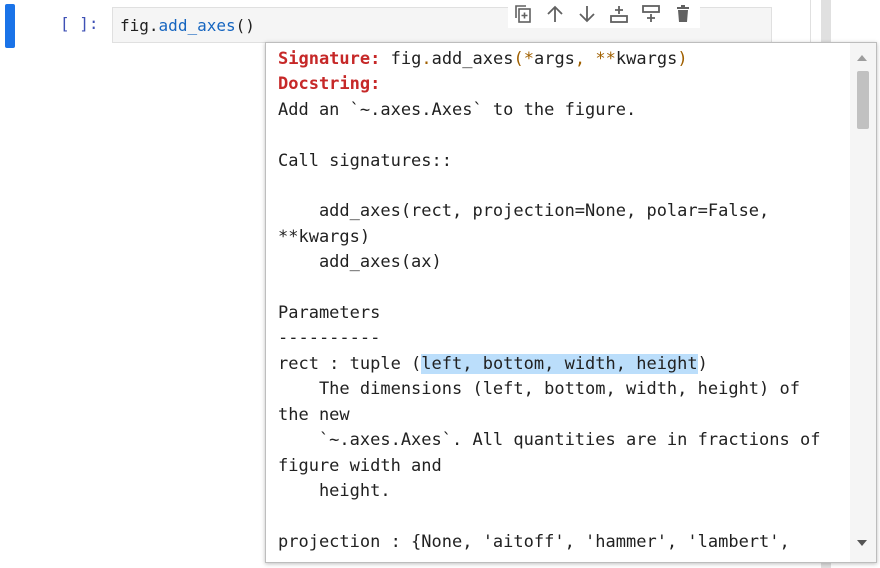  I want to click on tooltip-scrollbar, so click(863, 302).